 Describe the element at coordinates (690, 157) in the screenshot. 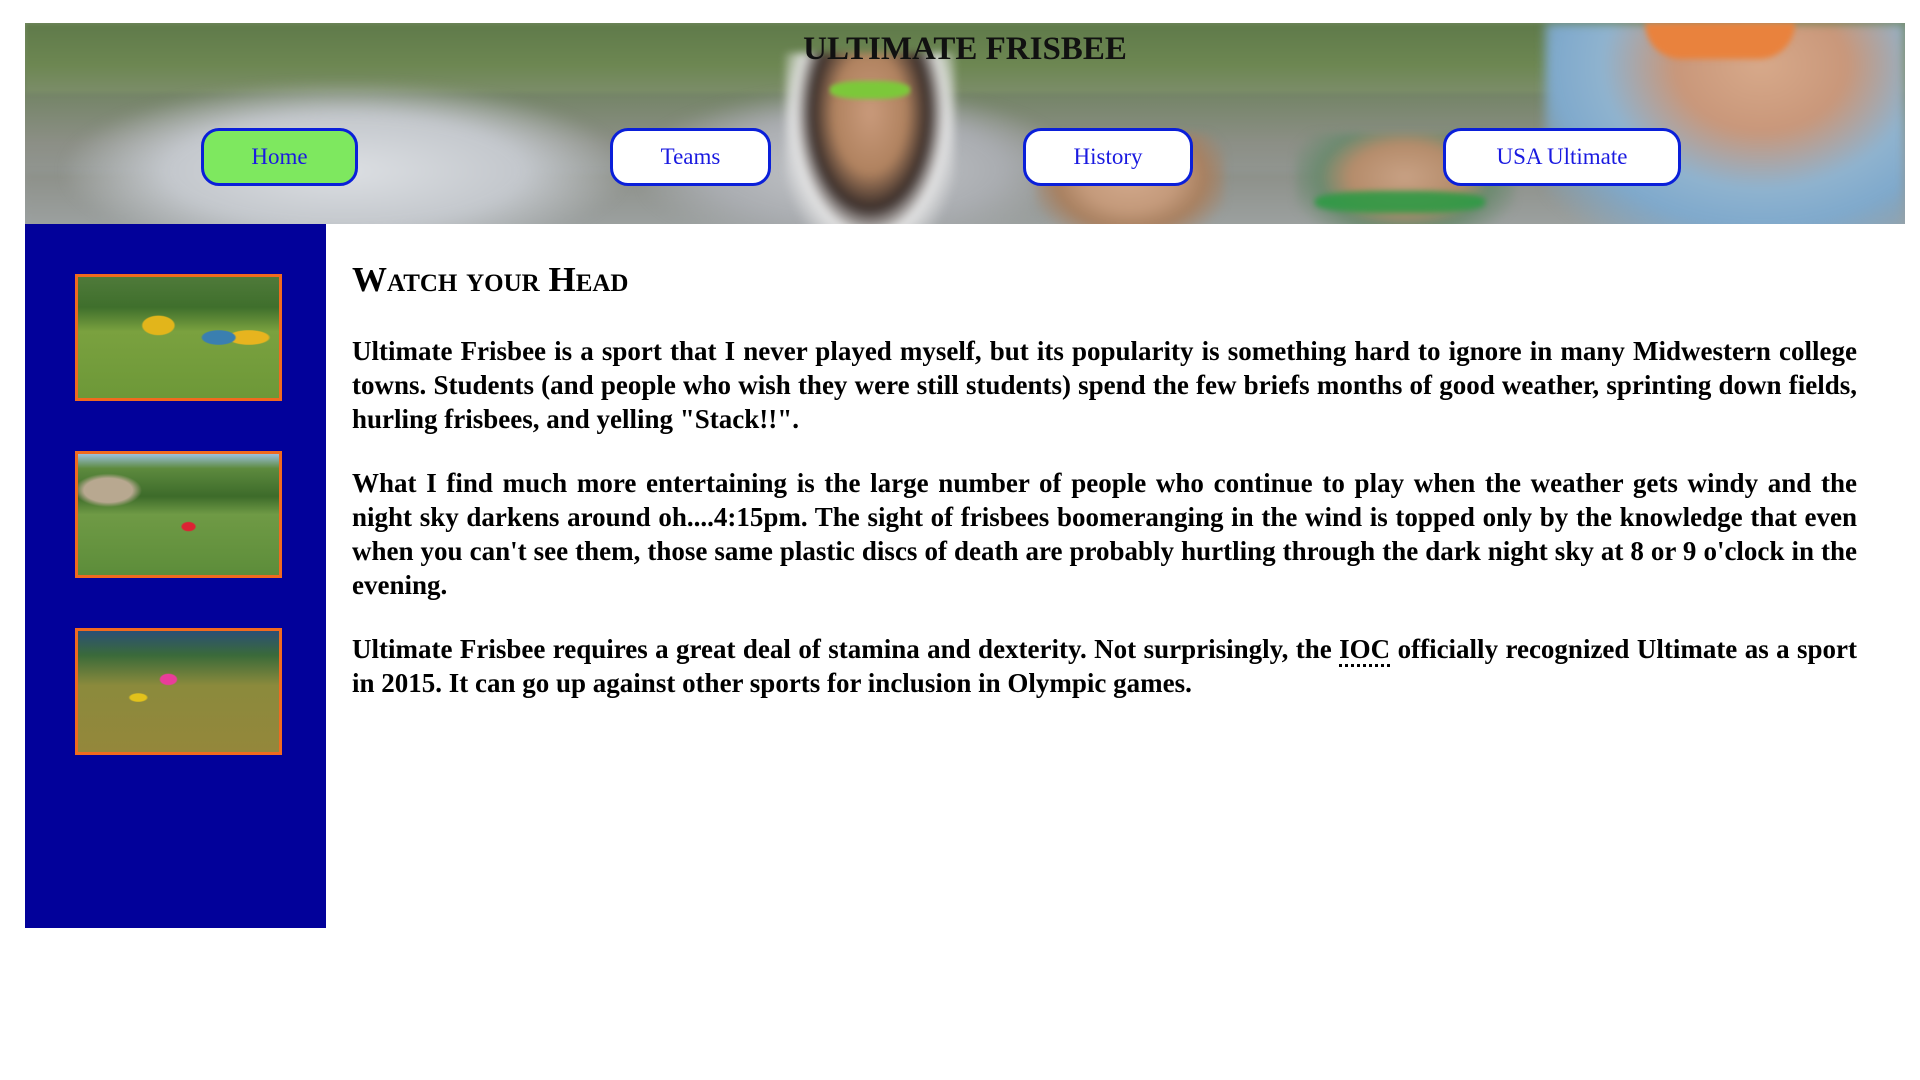

I see `nav-teams-button: Teams` at that location.